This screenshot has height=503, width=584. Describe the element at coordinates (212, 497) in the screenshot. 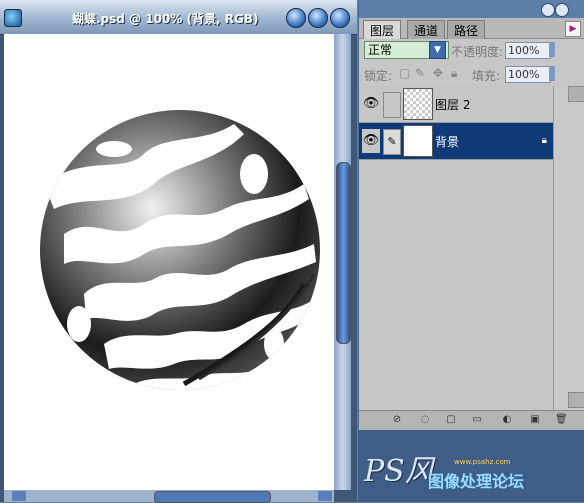

I see `horizontal-scroll-thumb` at that location.